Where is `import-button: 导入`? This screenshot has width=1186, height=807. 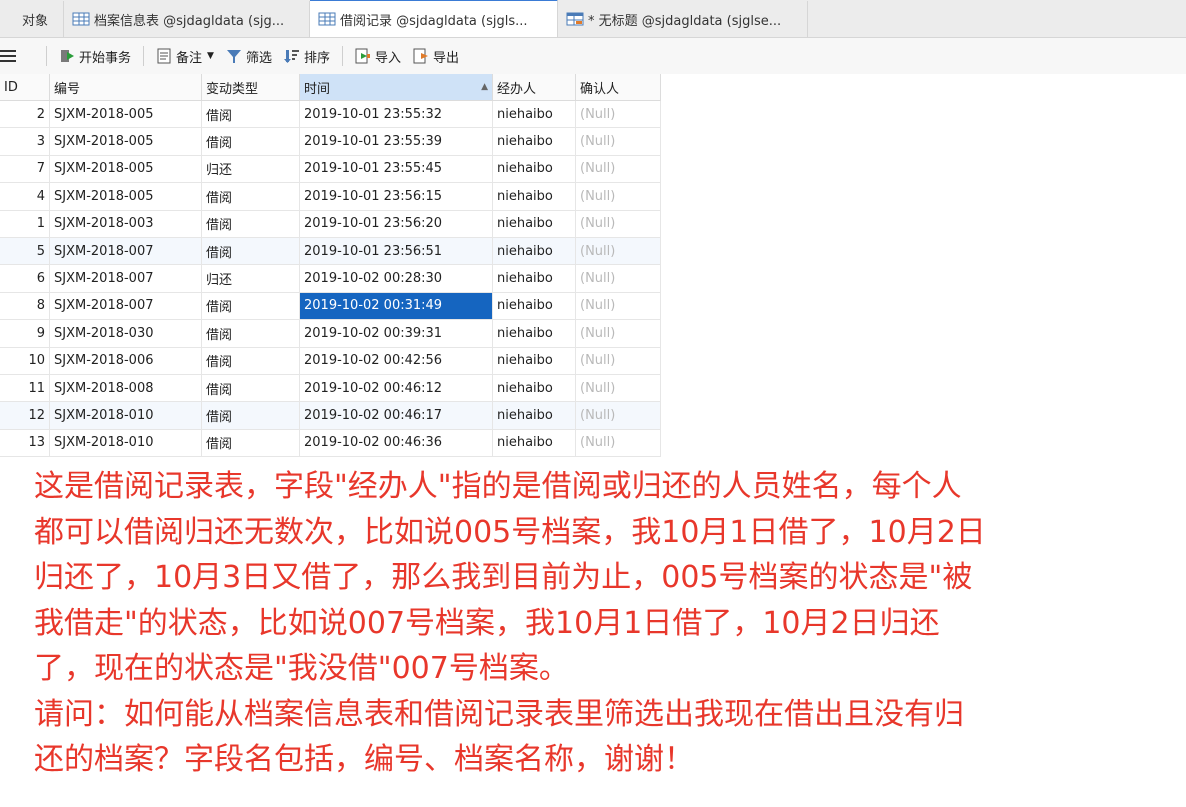
import-button: 导入 is located at coordinates (378, 56).